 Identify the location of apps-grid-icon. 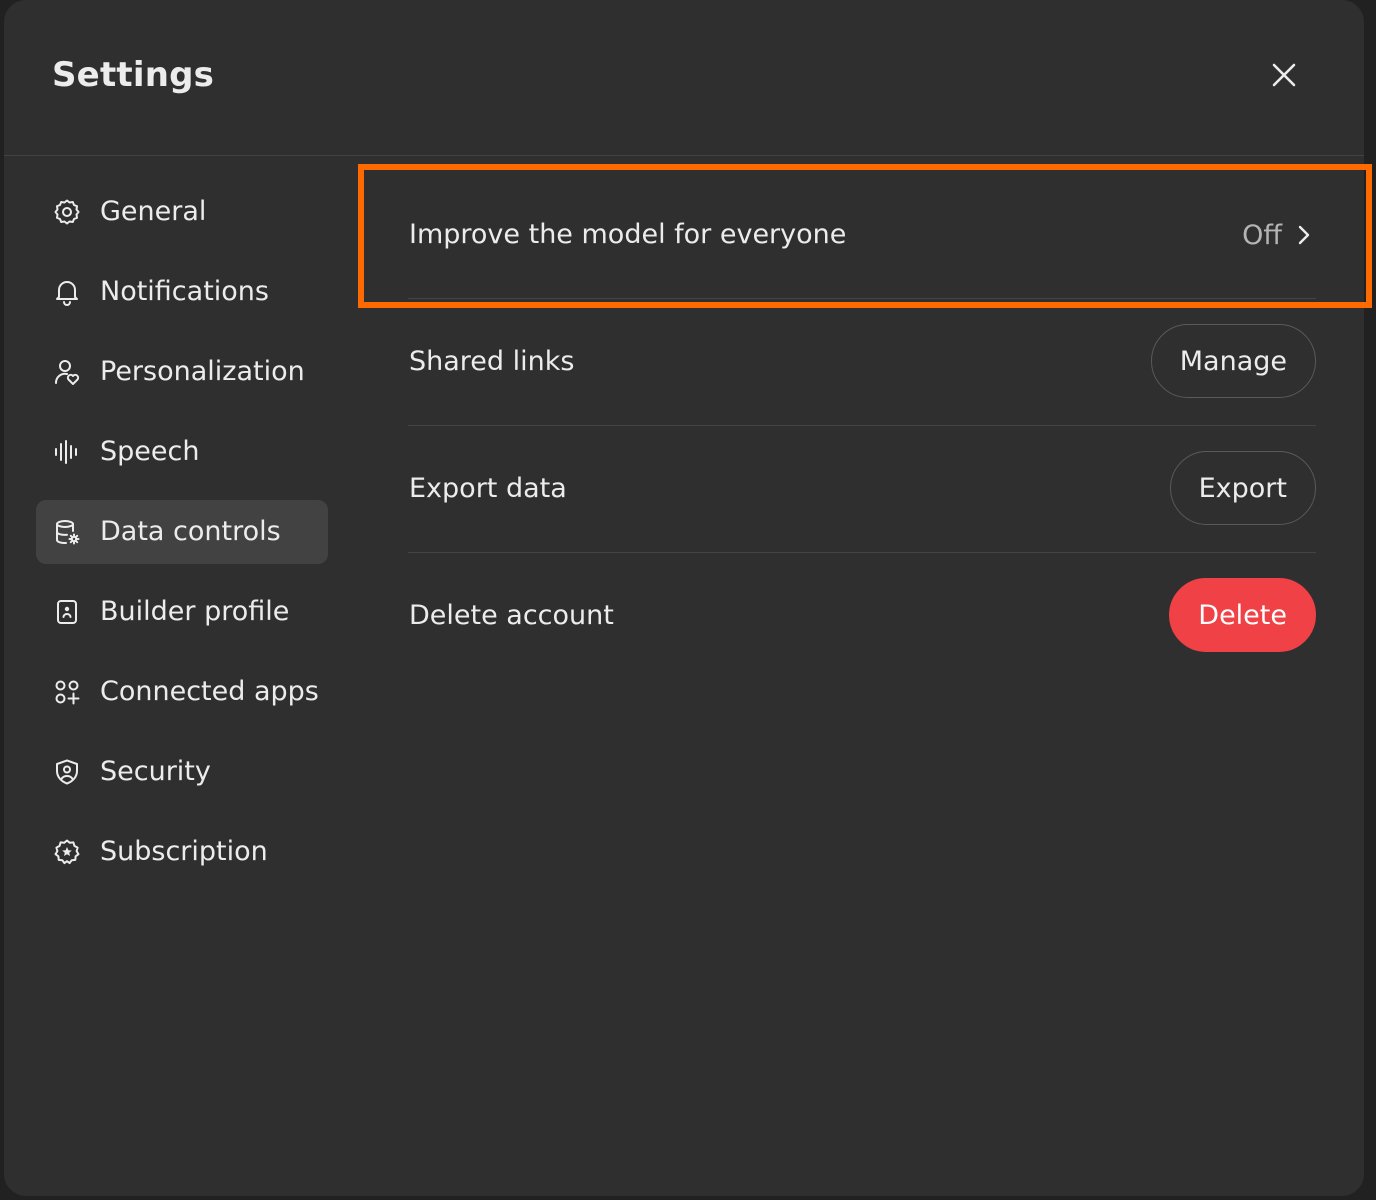
(67, 692).